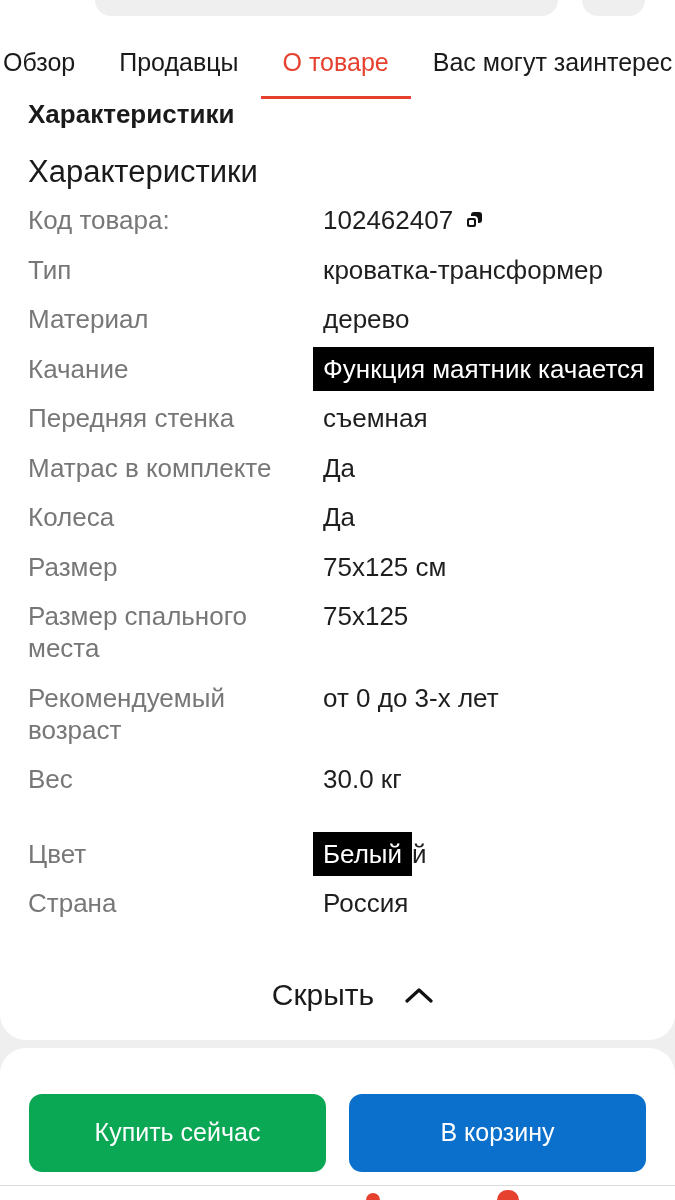 The width and height of the screenshot is (675, 1200). I want to click on spec-label: Колеса, so click(71, 517).